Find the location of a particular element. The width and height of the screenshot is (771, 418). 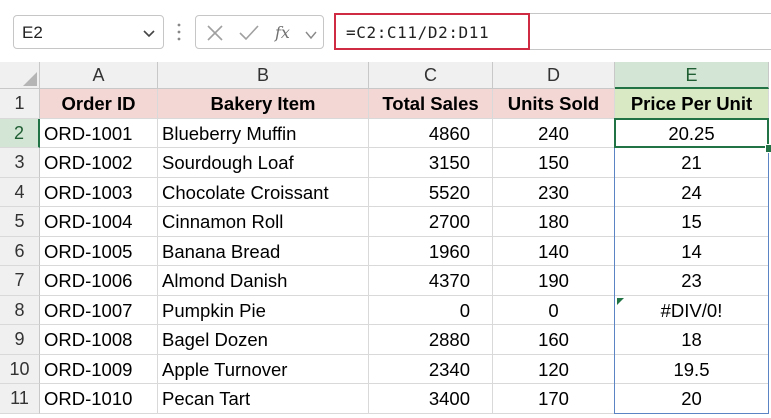

name-box-value: E2 is located at coordinates (32, 32).